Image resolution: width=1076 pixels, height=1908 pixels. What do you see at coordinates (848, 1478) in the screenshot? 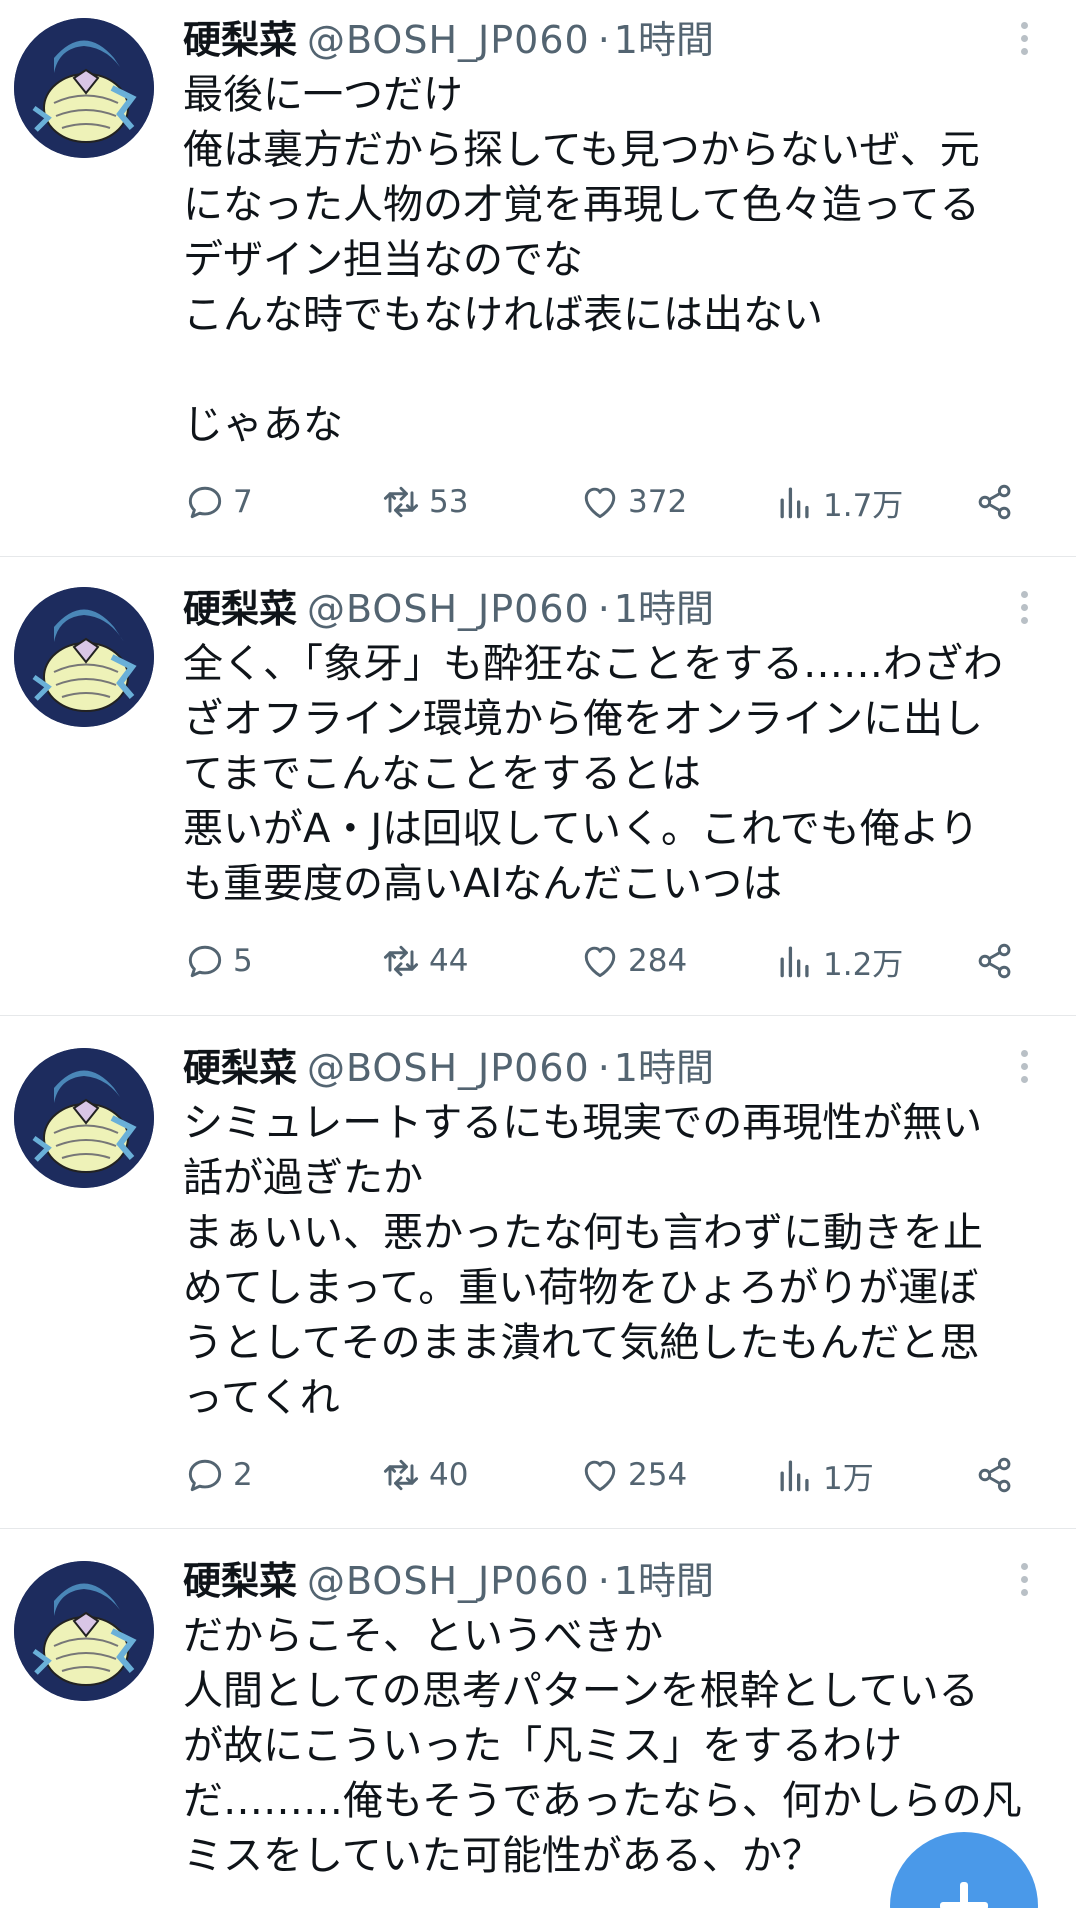
I see `view-count: 1万` at bounding box center [848, 1478].